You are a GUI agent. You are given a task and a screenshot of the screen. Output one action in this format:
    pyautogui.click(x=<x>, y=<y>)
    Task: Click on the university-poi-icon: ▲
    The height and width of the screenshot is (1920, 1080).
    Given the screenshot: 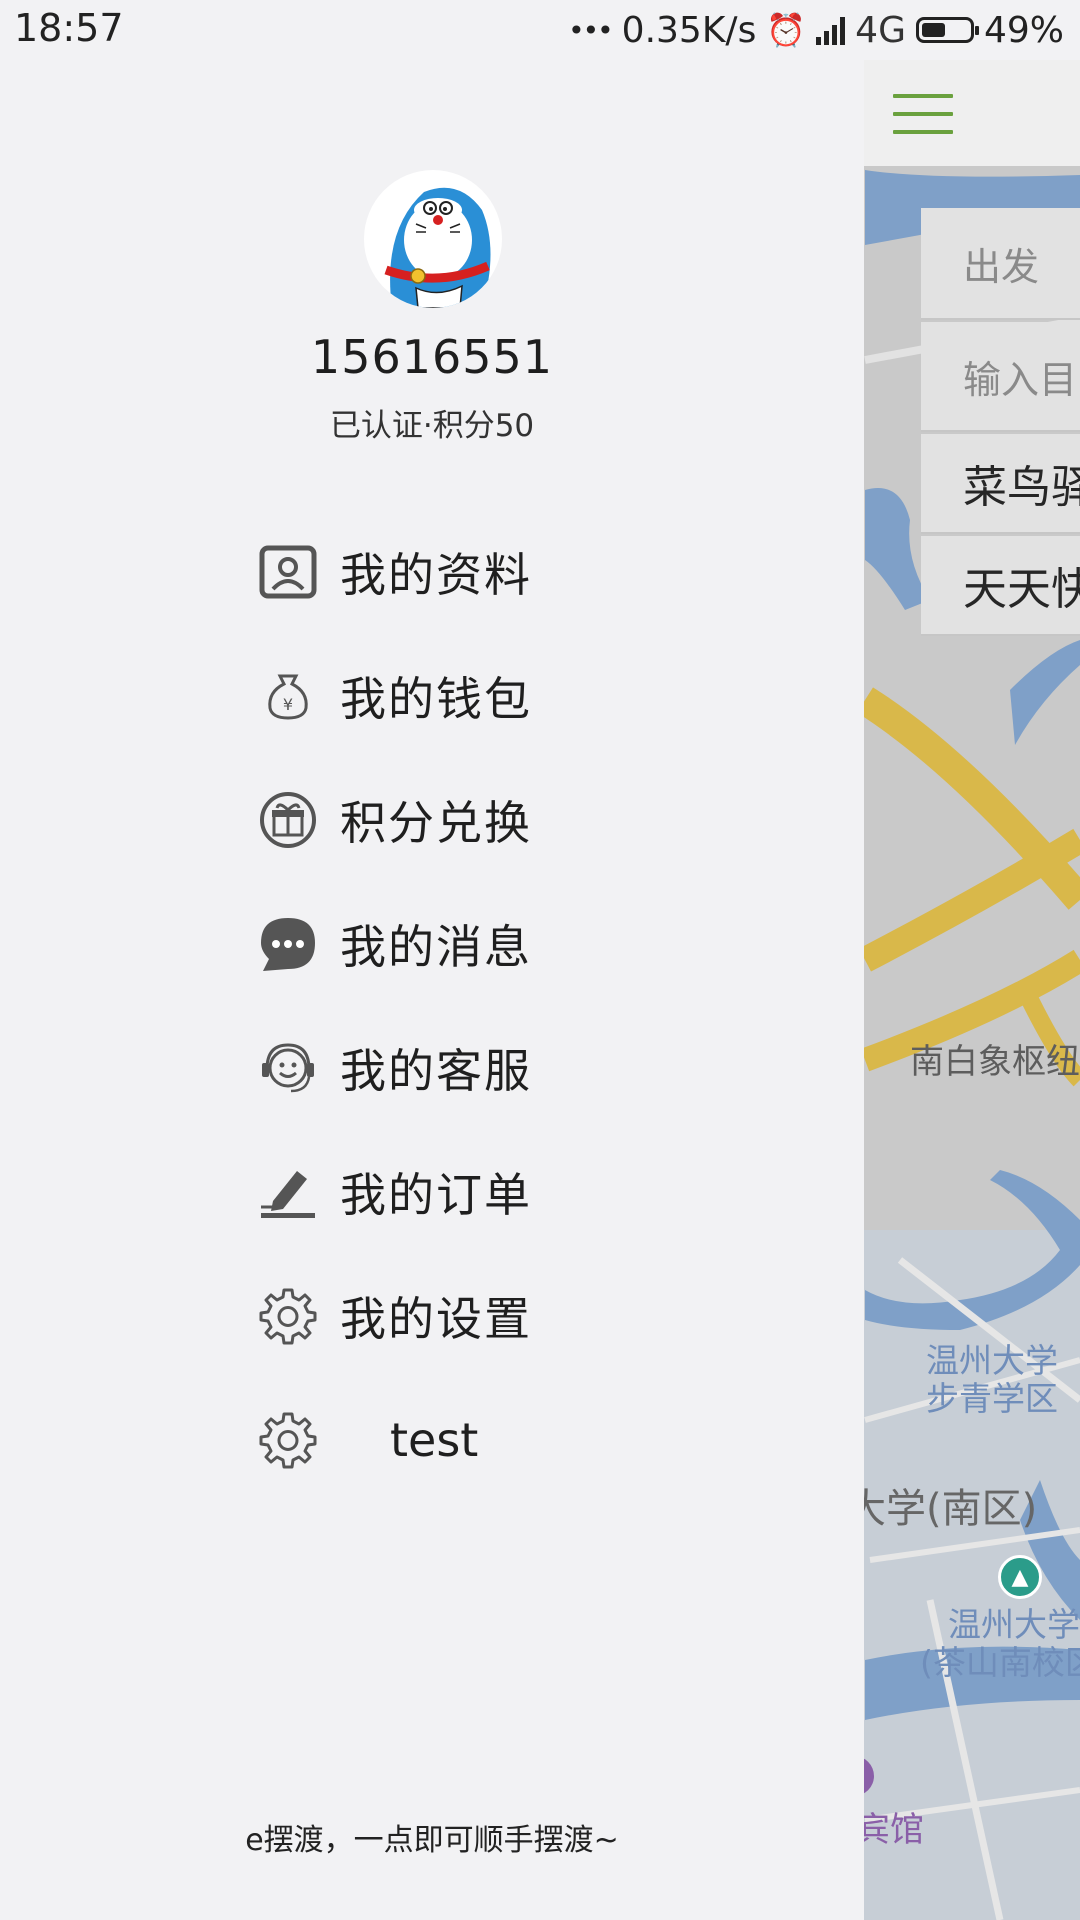 What is the action you would take?
    pyautogui.click(x=1020, y=1577)
    